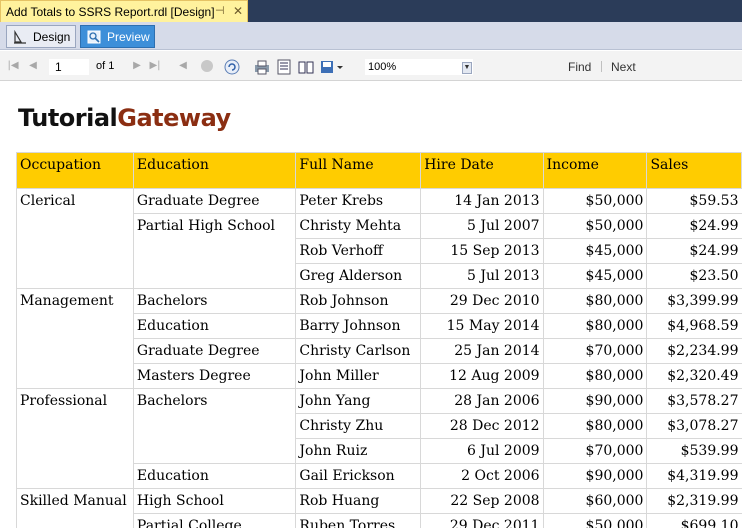 This screenshot has width=742, height=528. What do you see at coordinates (137, 66) in the screenshot?
I see `next-page-icon: ▶` at bounding box center [137, 66].